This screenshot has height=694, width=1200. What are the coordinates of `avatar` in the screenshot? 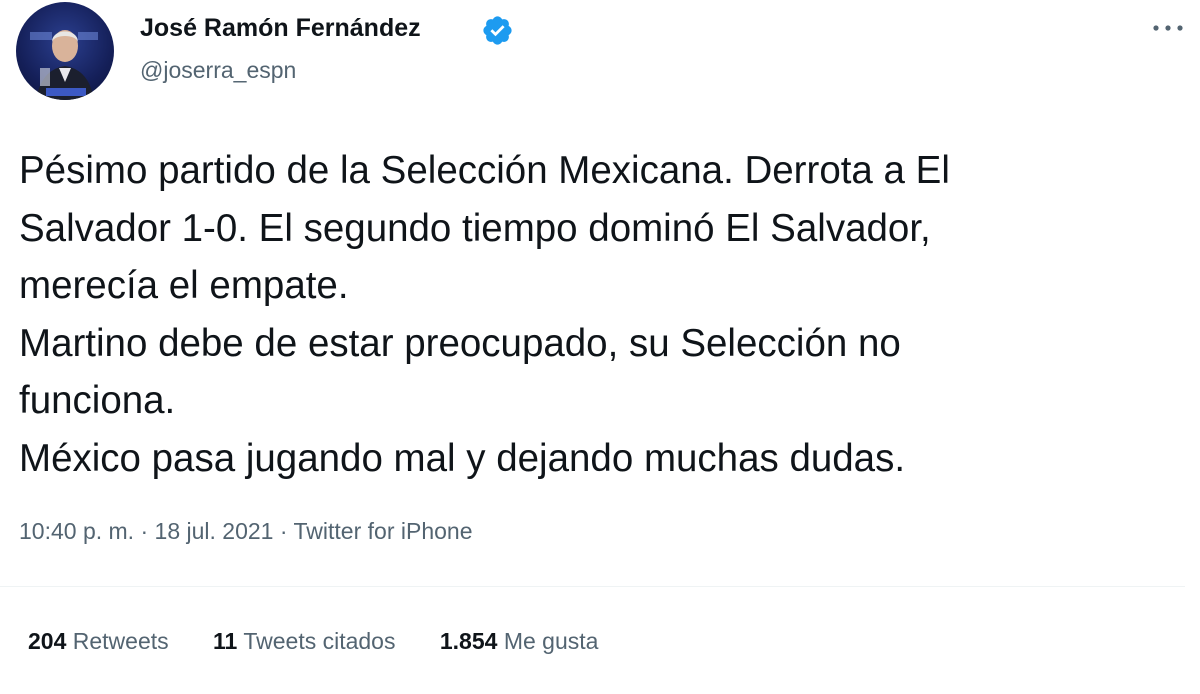 It's located at (65, 51).